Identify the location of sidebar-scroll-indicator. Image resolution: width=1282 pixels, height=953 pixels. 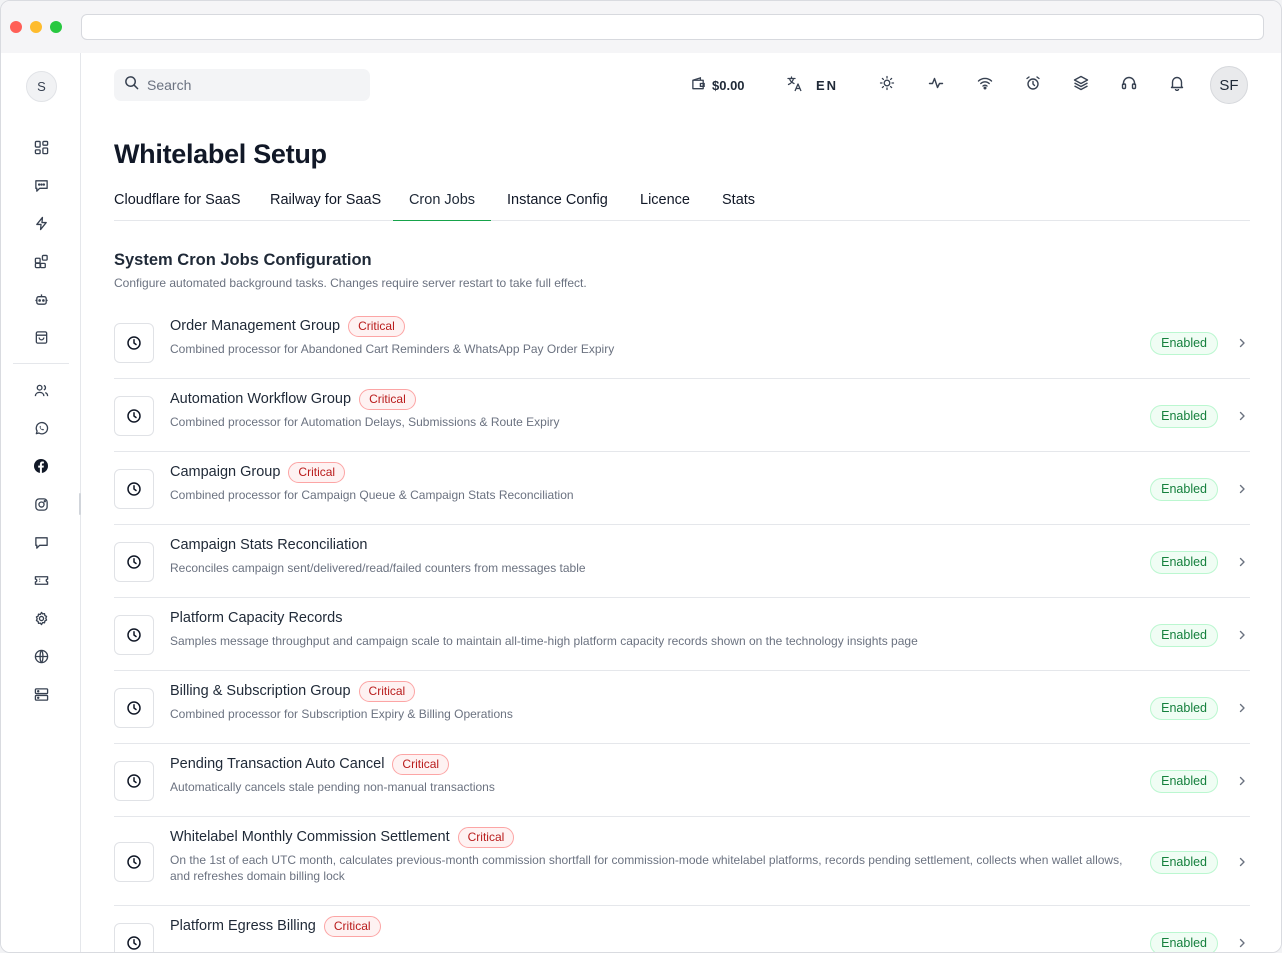
(80, 504).